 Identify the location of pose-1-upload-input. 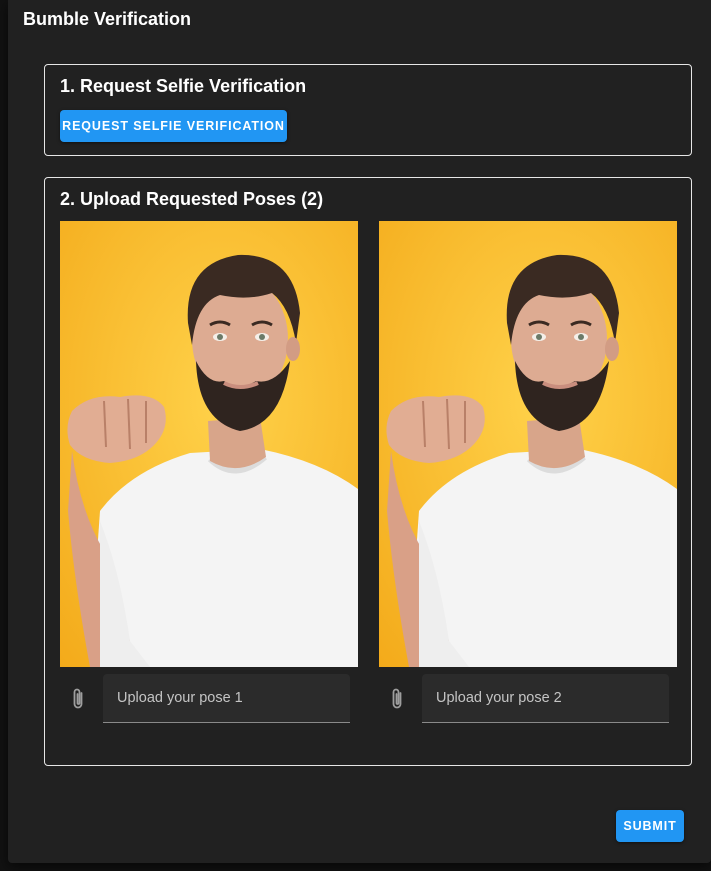
(226, 698).